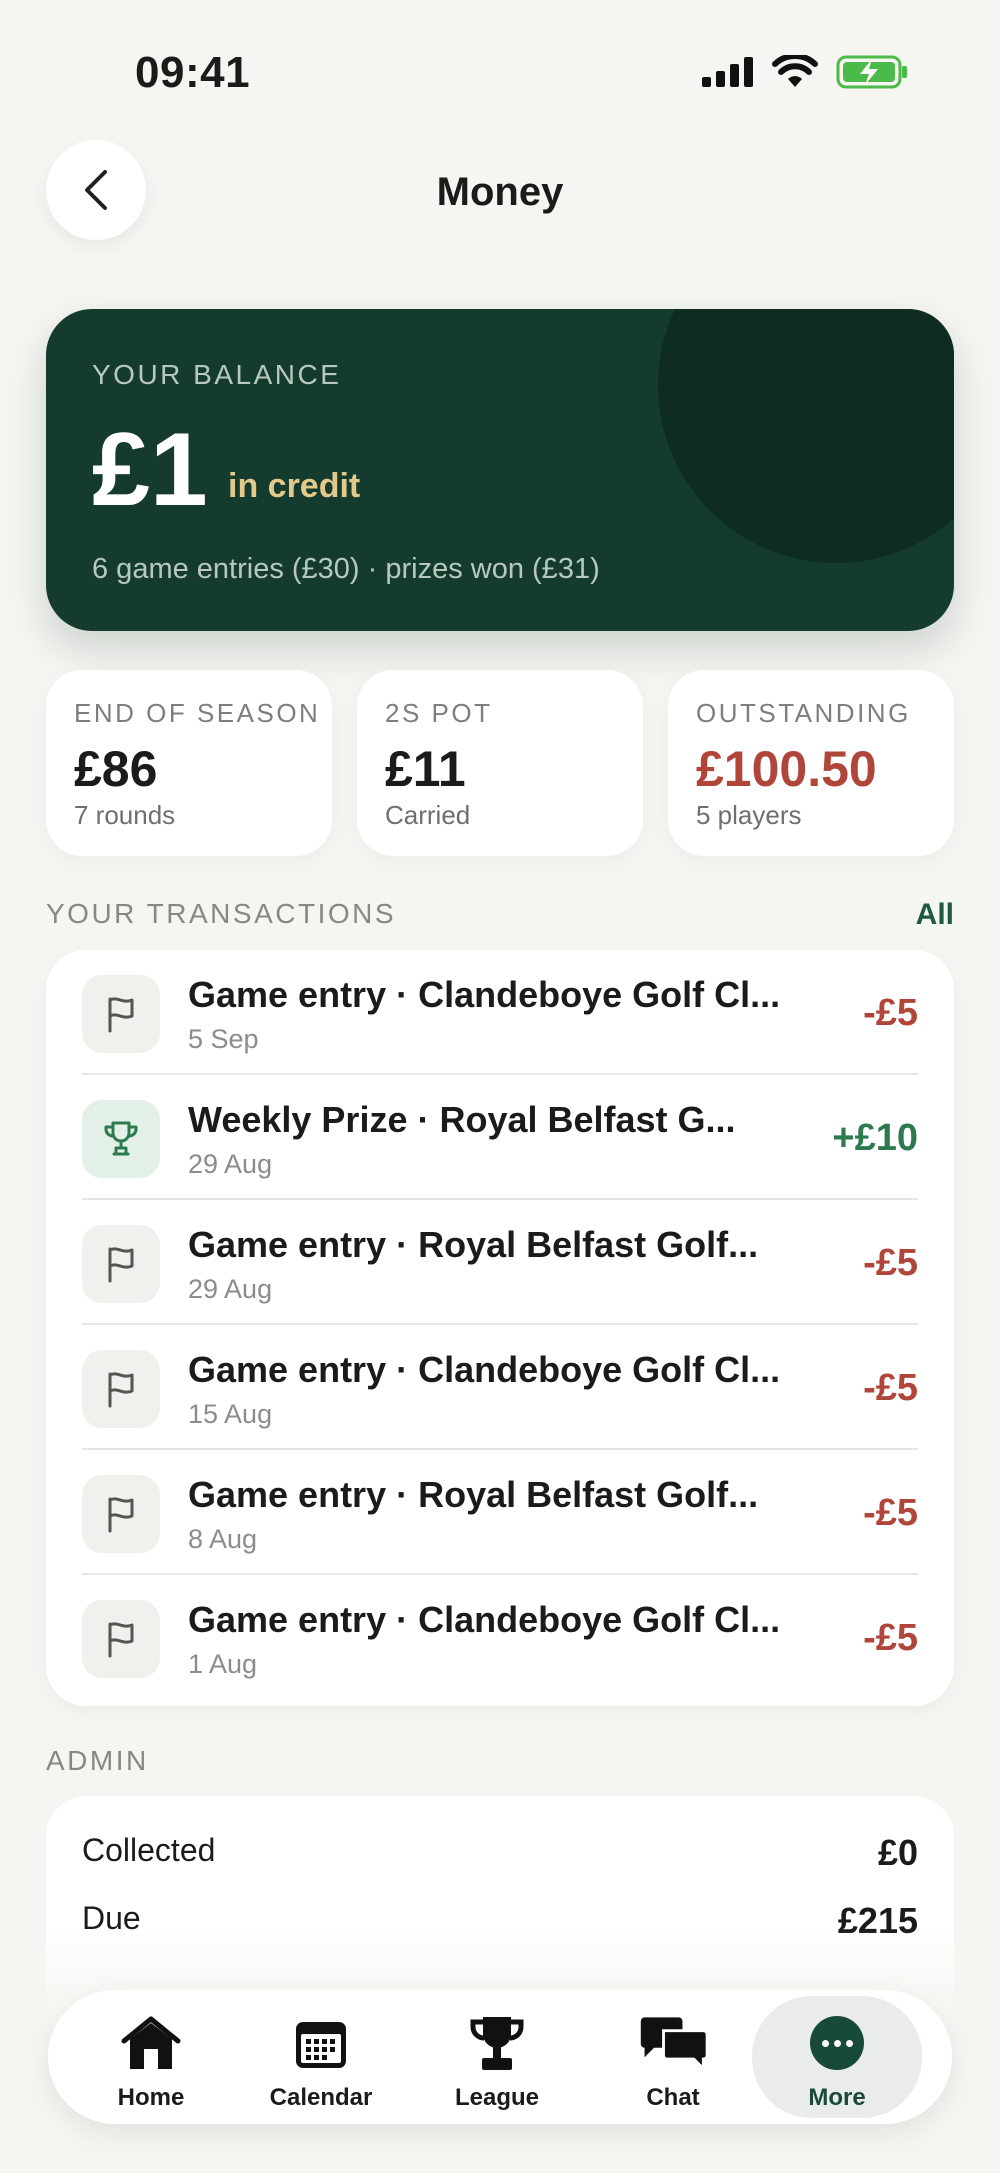 This screenshot has width=1000, height=2173. What do you see at coordinates (221, 913) in the screenshot?
I see `transactions-section-label: YOUR TRANSACTIONS` at bounding box center [221, 913].